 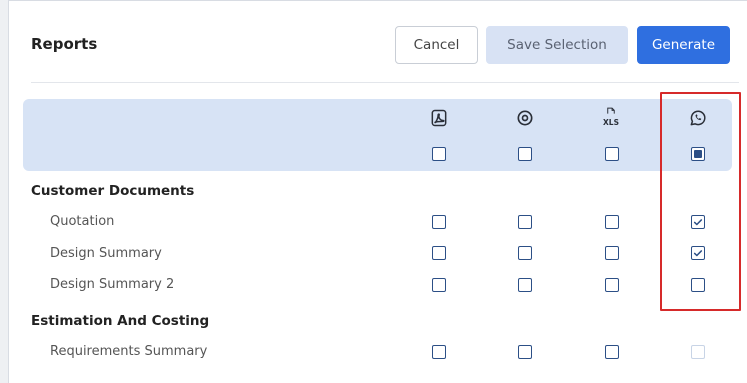 I want to click on select-all-xls-checkbox, so click(x=612, y=154).